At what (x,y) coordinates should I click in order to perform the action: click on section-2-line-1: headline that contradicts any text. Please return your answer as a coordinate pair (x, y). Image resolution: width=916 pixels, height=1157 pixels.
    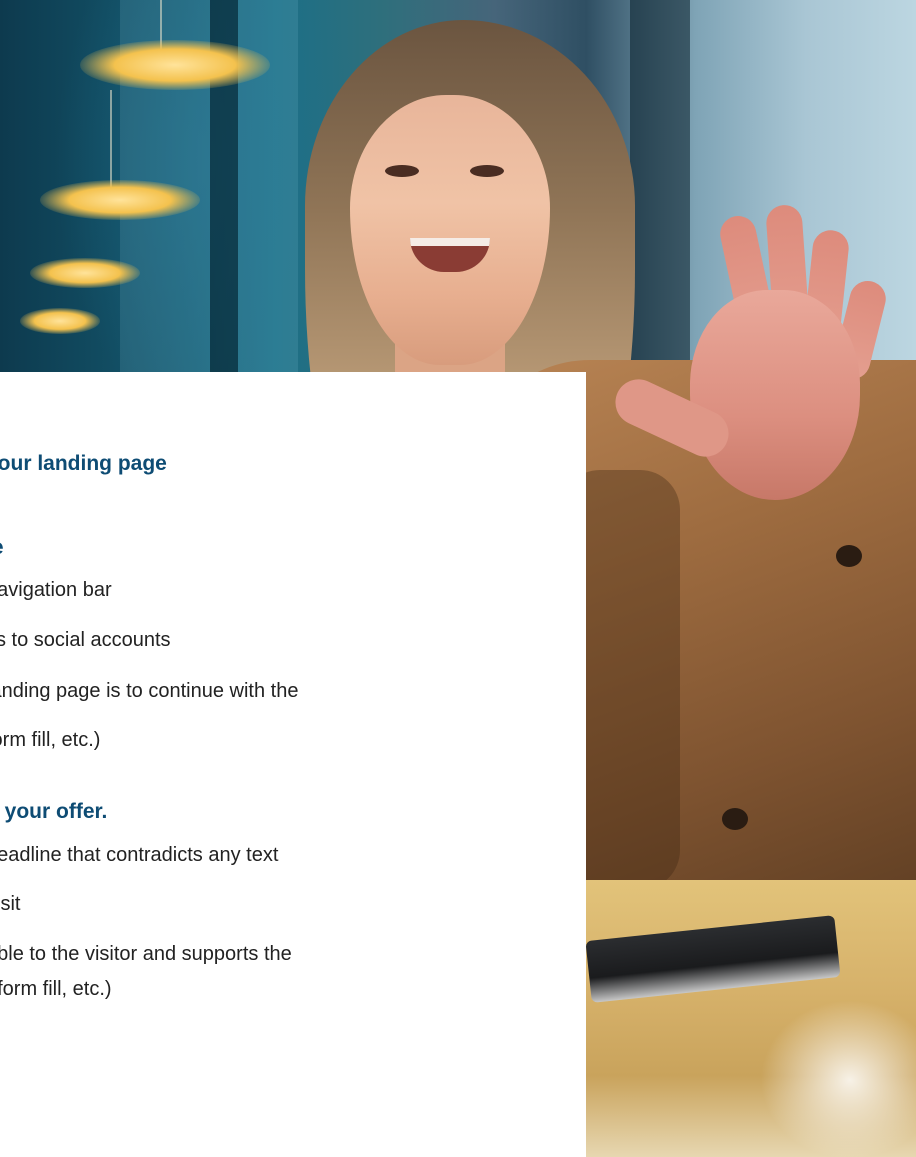
    Looking at the image, I should click on (139, 855).